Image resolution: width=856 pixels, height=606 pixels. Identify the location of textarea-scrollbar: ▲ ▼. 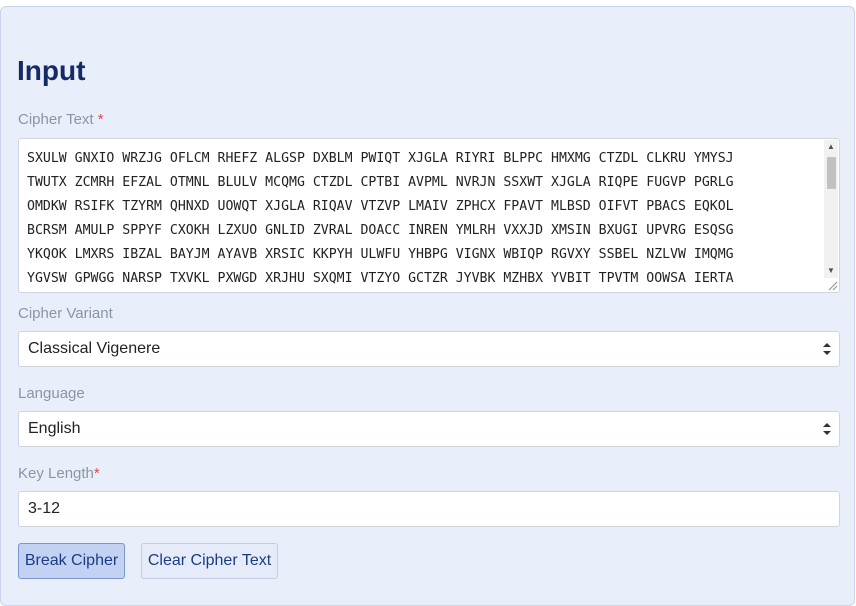
(831, 209).